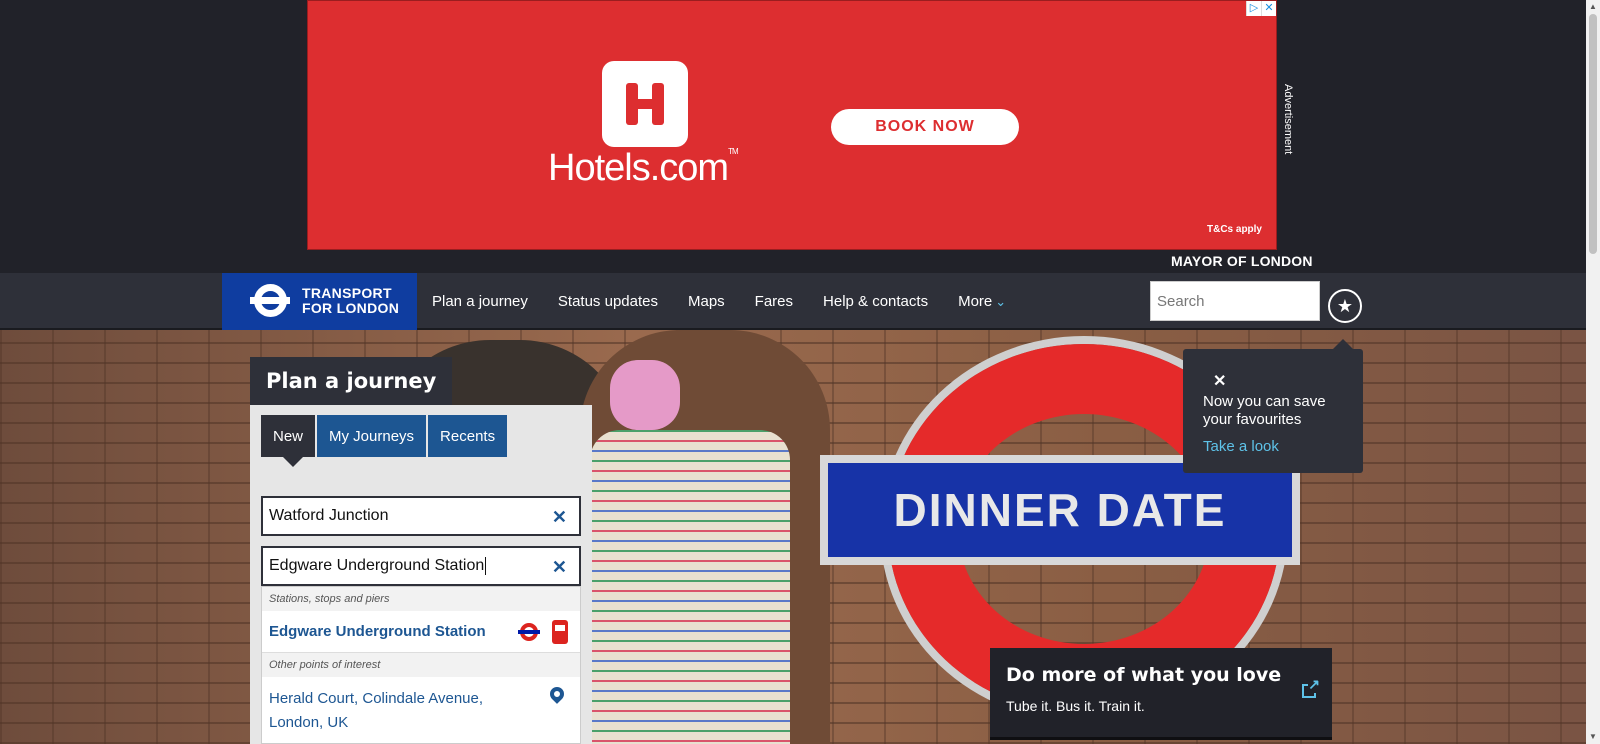 The width and height of the screenshot is (1600, 744). Describe the element at coordinates (529, 632) in the screenshot. I see `underground-icon` at that location.